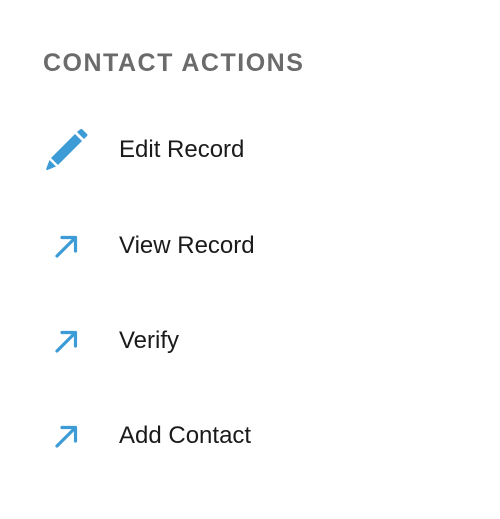 The width and height of the screenshot is (500, 519). I want to click on view-record-action: View Record, so click(250, 246).